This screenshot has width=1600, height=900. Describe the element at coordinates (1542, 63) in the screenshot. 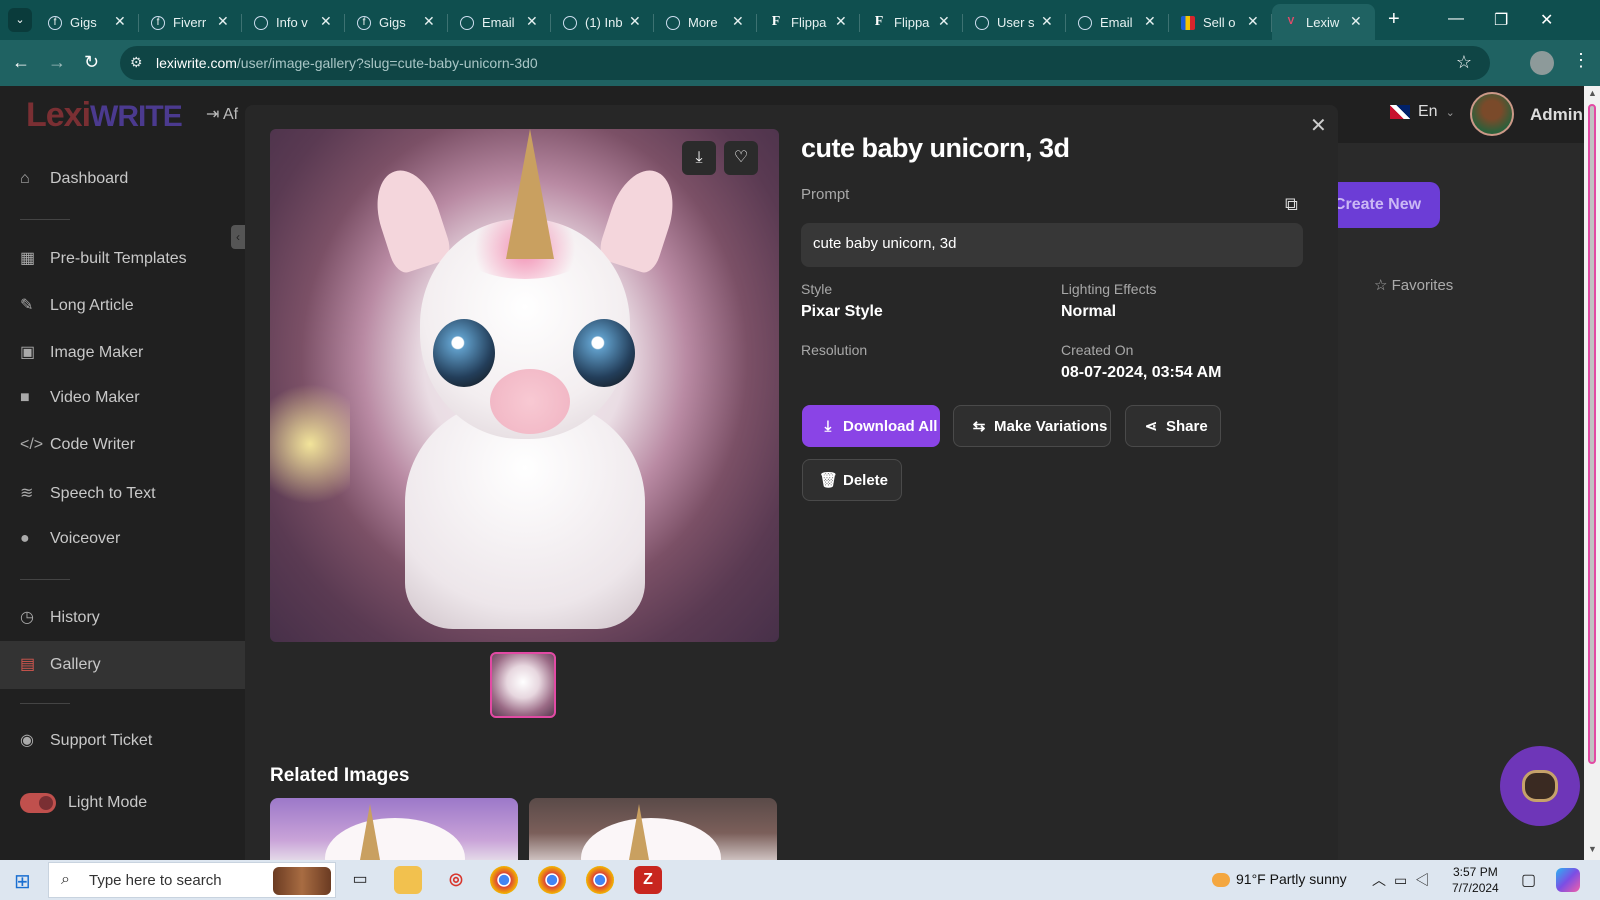

I see `profile-avatar-icon` at that location.